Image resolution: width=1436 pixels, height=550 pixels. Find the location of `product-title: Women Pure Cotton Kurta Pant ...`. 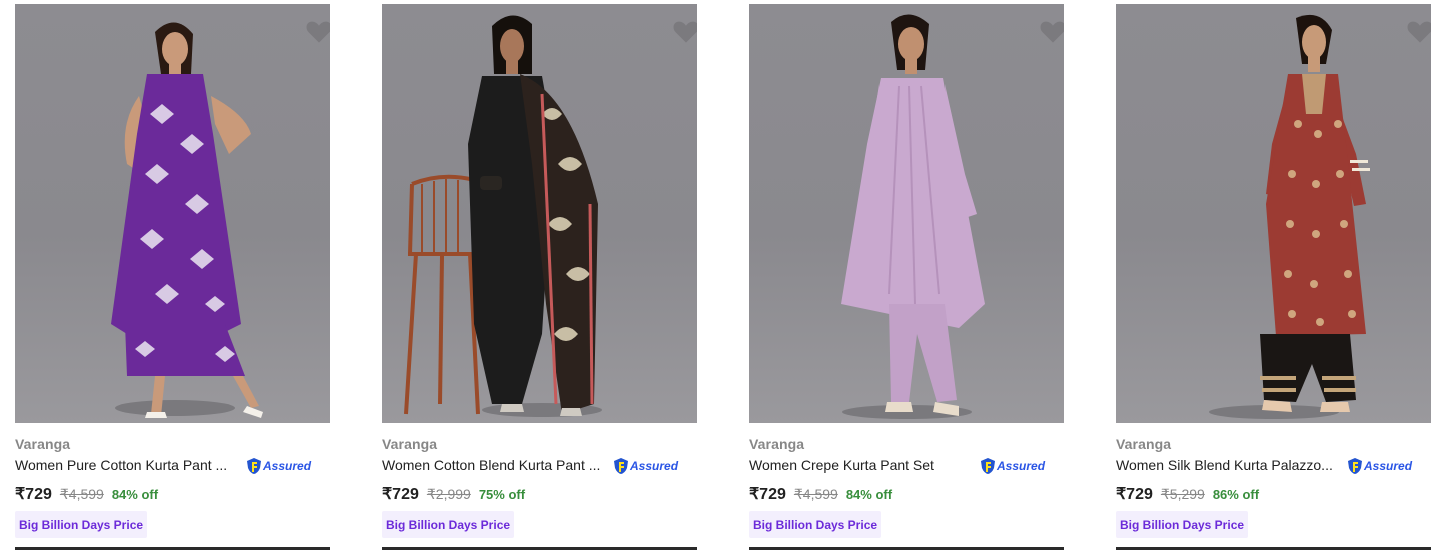

product-title: Women Pure Cotton Kurta Pant ... is located at coordinates (129, 465).